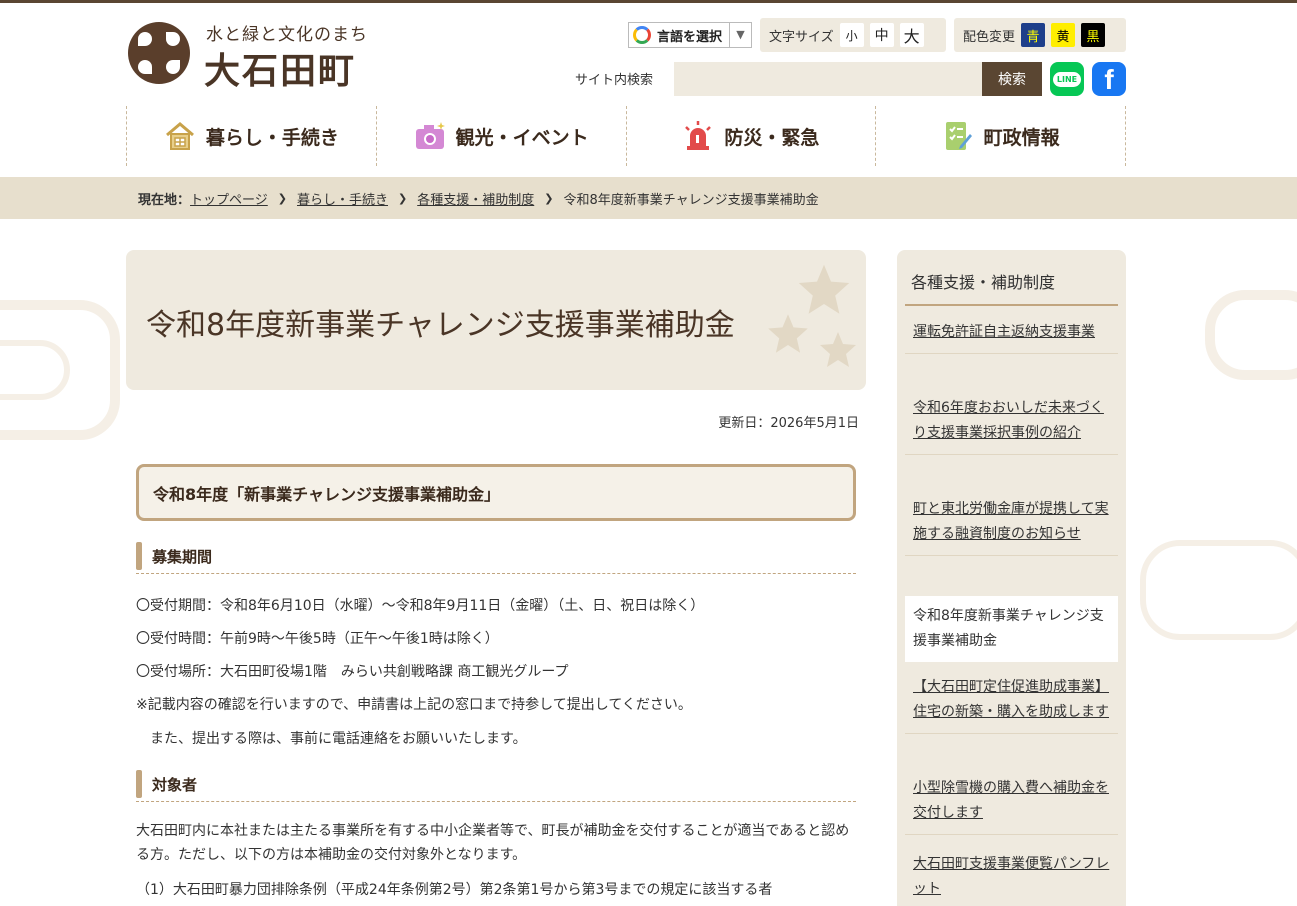 This screenshot has height=906, width=1297. Describe the element at coordinates (828, 79) in the screenshot. I see `site-search-input` at that location.